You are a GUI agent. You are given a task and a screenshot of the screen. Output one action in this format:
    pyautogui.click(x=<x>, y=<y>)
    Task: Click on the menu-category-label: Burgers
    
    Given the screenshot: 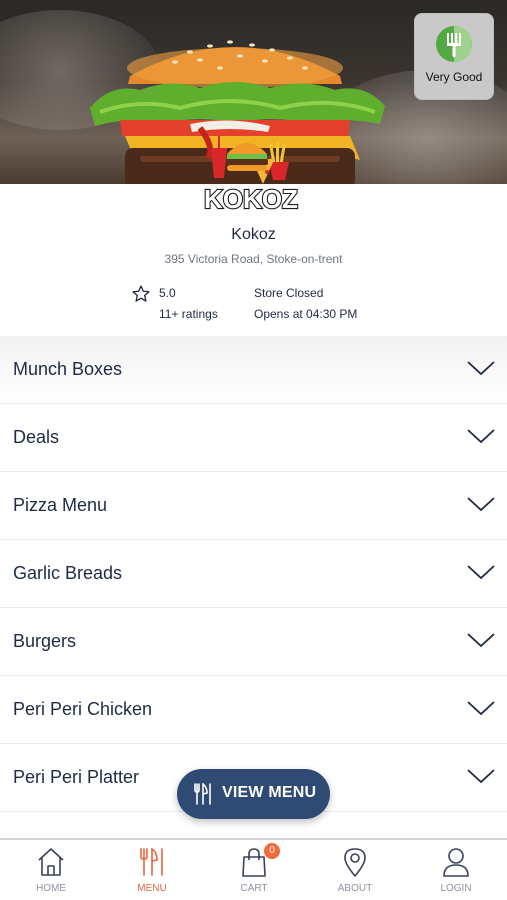 What is the action you would take?
    pyautogui.click(x=45, y=641)
    